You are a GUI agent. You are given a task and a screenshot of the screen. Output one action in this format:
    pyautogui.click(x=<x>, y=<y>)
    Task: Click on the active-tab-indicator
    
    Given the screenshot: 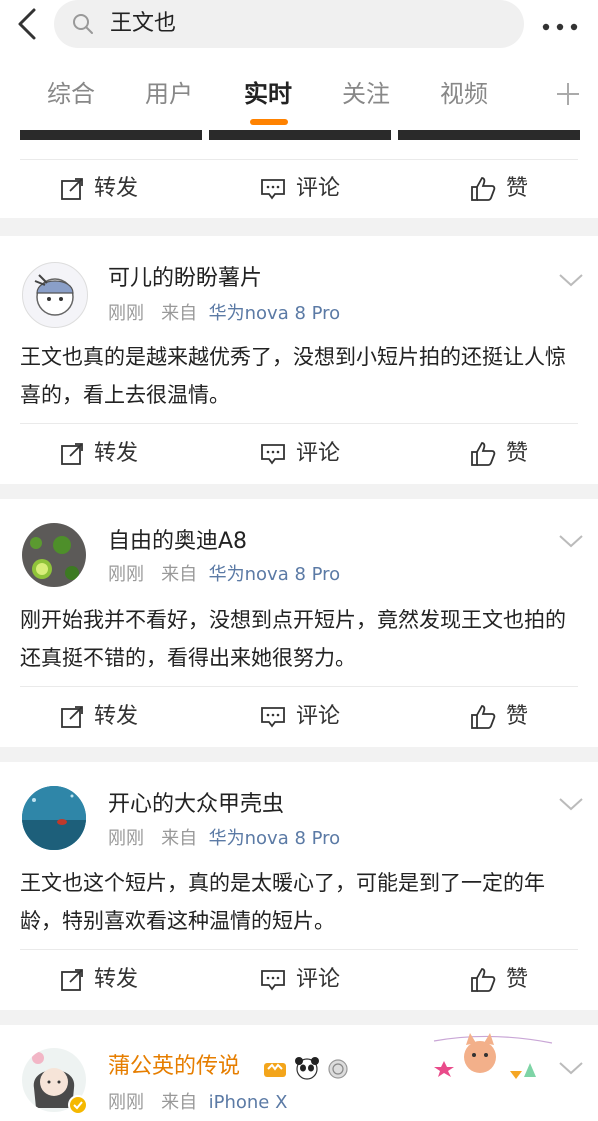 What is the action you would take?
    pyautogui.click(x=269, y=122)
    